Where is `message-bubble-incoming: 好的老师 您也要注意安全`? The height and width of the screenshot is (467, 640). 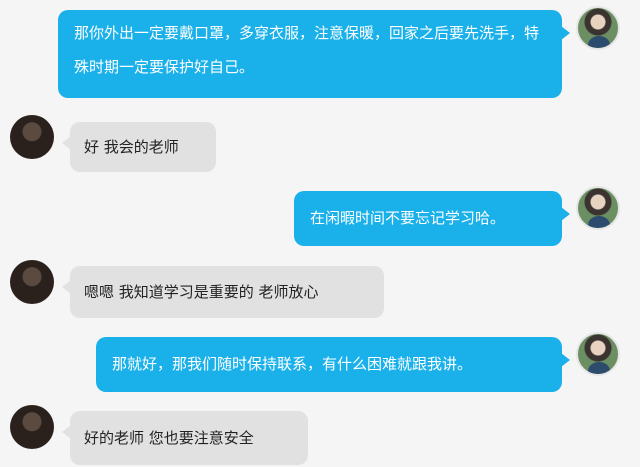 message-bubble-incoming: 好的老师 您也要注意安全 is located at coordinates (185, 438).